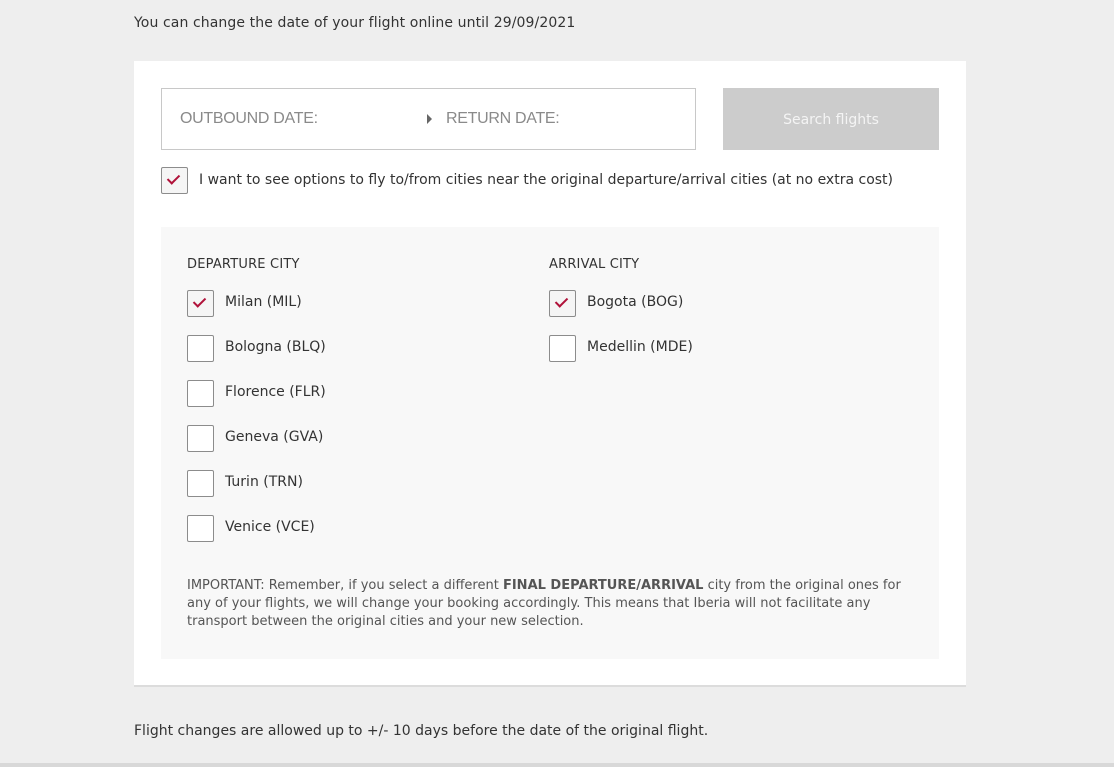 This screenshot has width=1114, height=767. What do you see at coordinates (270, 527) in the screenshot?
I see `city-label: Venice (VCE)` at bounding box center [270, 527].